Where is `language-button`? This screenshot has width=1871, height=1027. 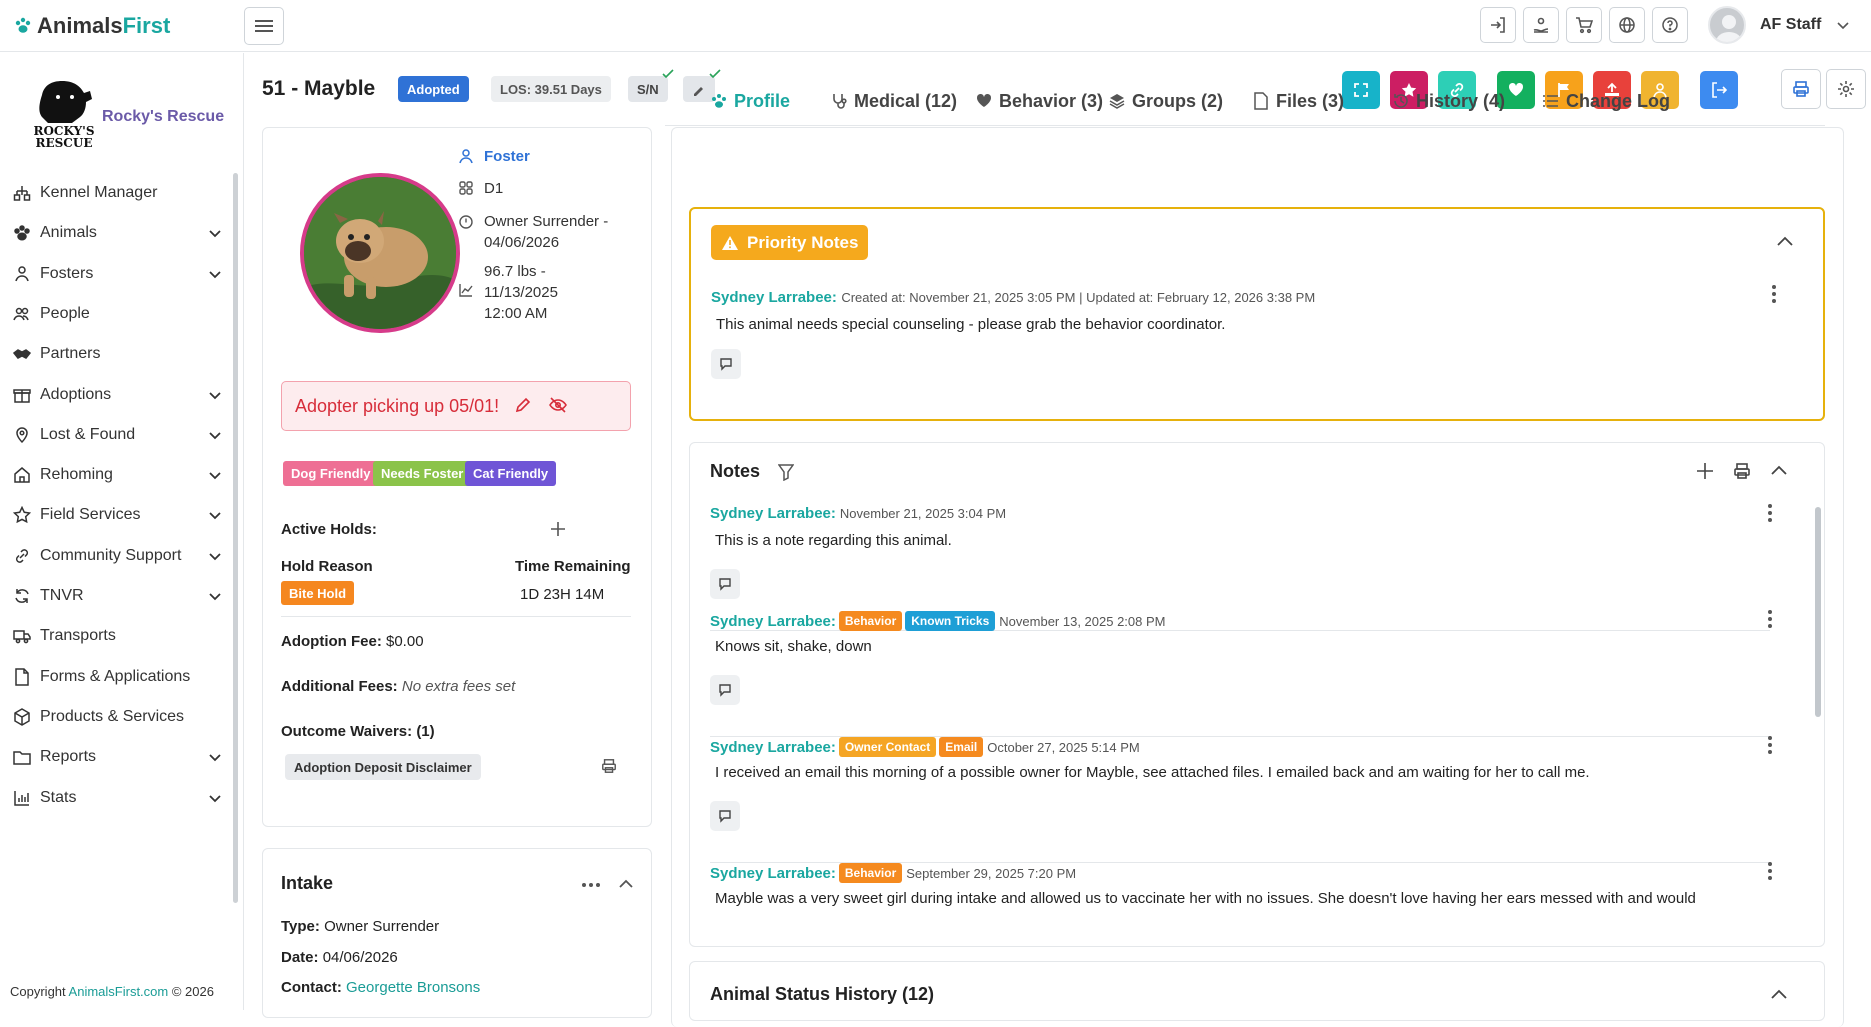 language-button is located at coordinates (1627, 25).